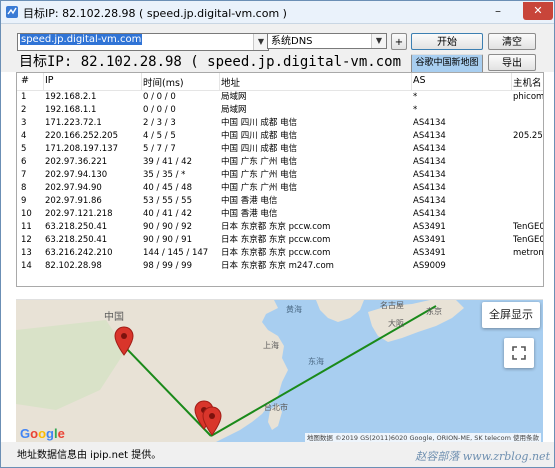 This screenshot has width=555, height=468. Describe the element at coordinates (49, 80) in the screenshot. I see `header-ip: IP` at that location.